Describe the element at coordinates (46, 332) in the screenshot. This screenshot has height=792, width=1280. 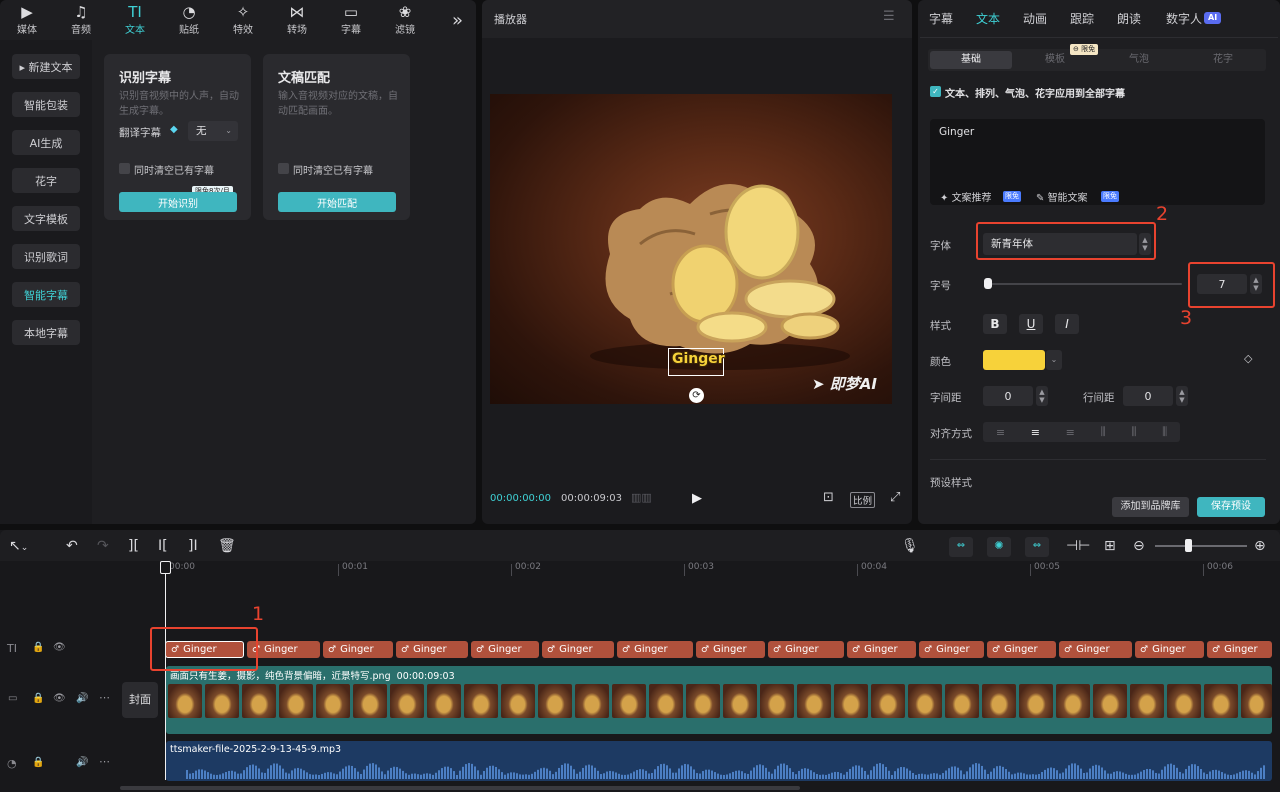
I see `sidebar-item: 本地字幕` at that location.